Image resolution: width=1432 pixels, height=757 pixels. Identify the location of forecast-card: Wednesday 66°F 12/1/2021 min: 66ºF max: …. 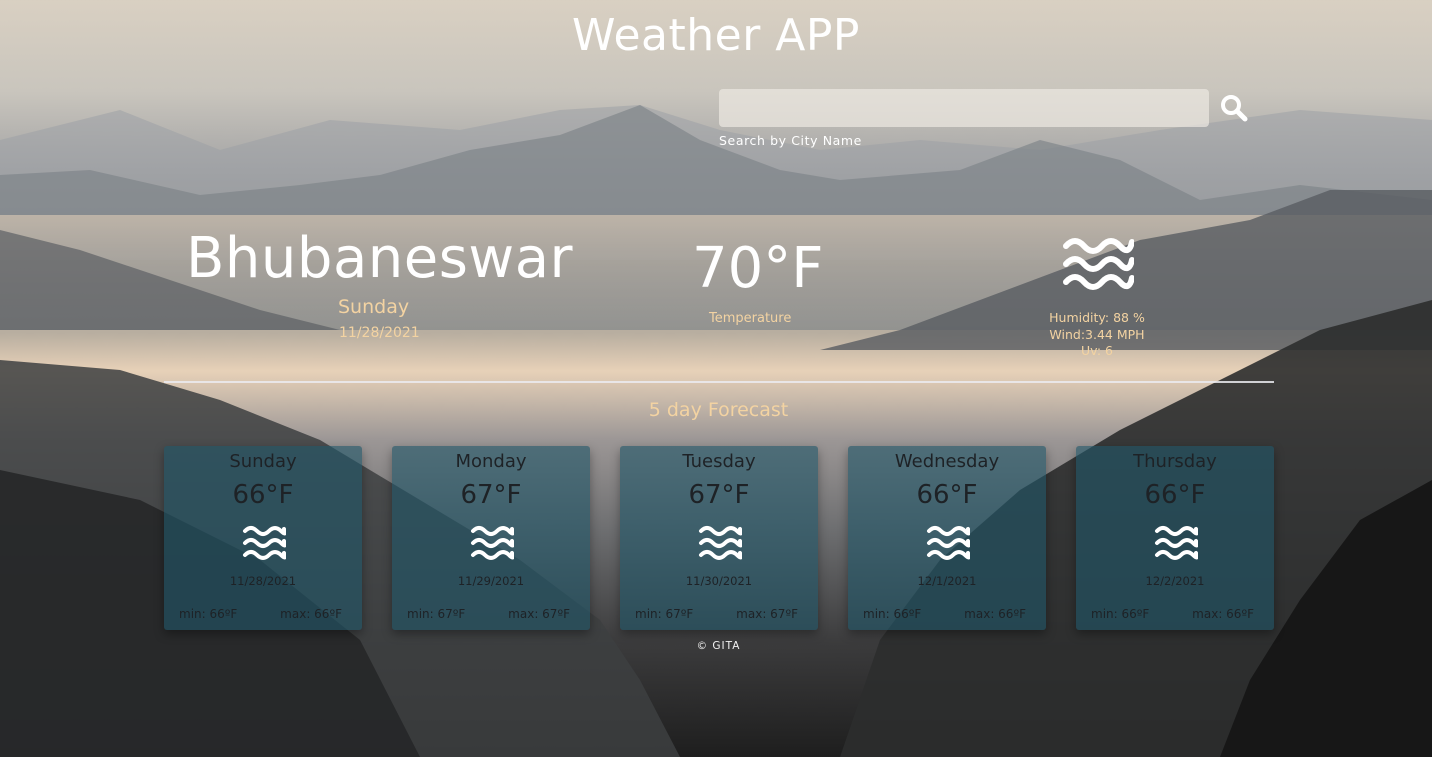
(947, 538).